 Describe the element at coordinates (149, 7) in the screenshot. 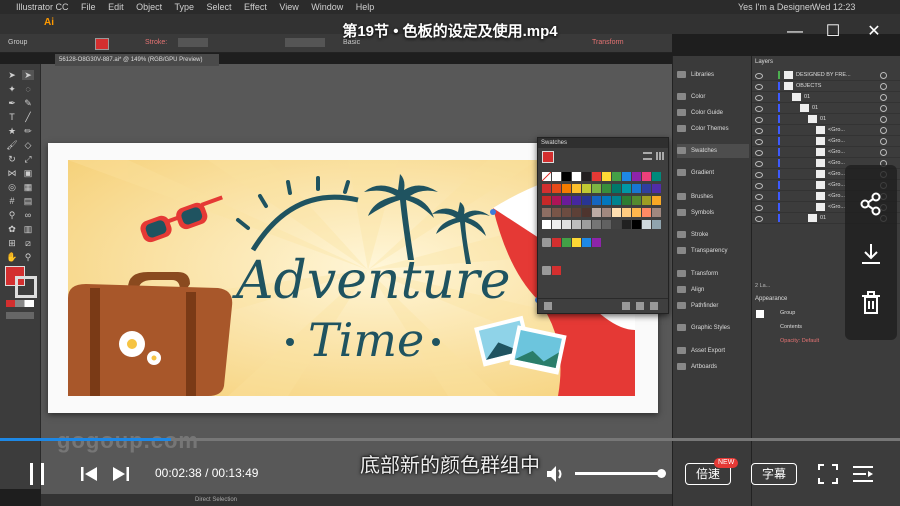

I see `menu-object: Object` at that location.